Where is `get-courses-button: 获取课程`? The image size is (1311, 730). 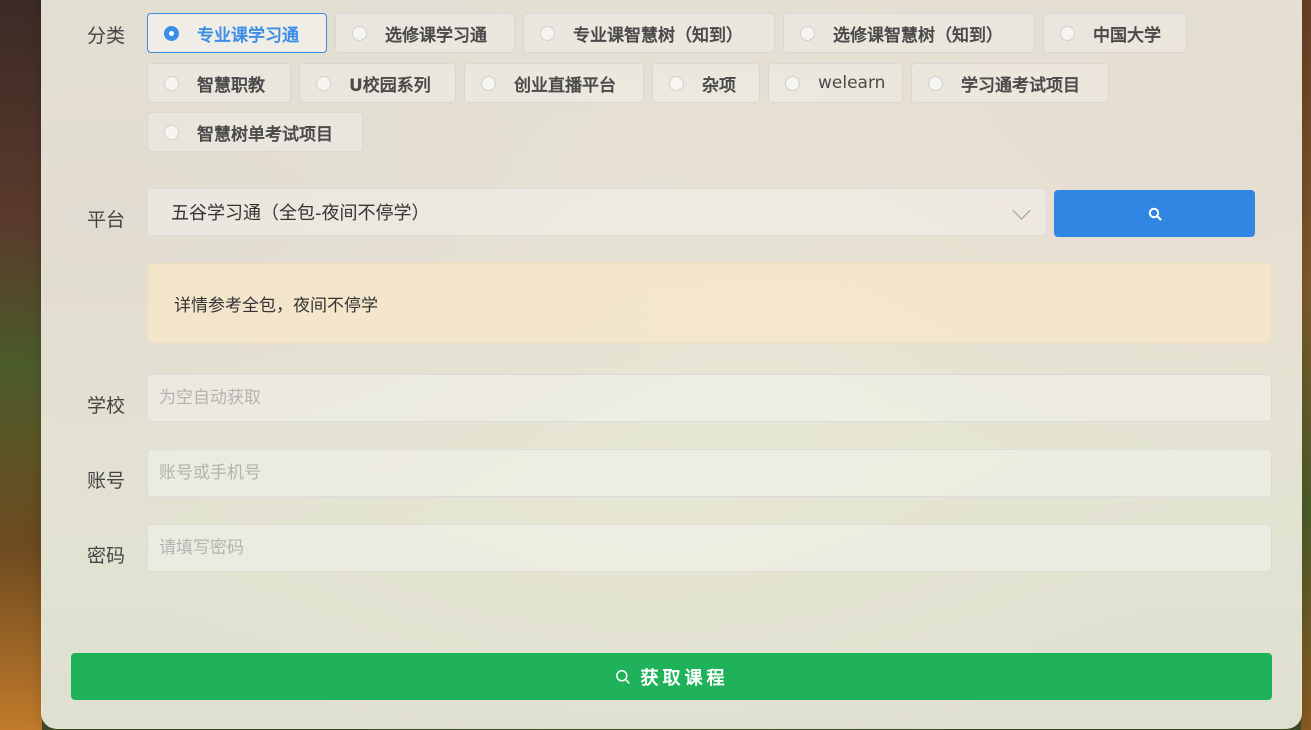 get-courses-button: 获取课程 is located at coordinates (671, 676).